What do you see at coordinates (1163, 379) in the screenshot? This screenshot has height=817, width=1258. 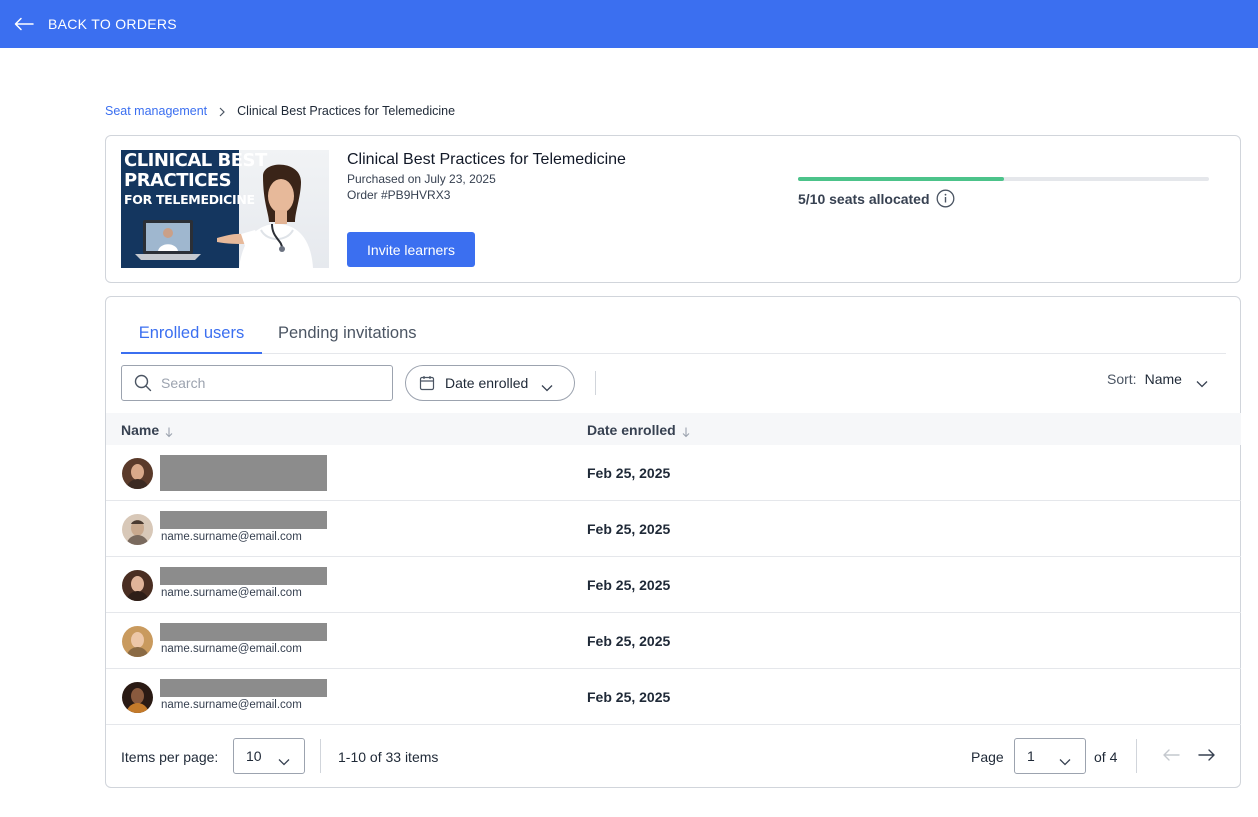 I see `sort-value: Name` at bounding box center [1163, 379].